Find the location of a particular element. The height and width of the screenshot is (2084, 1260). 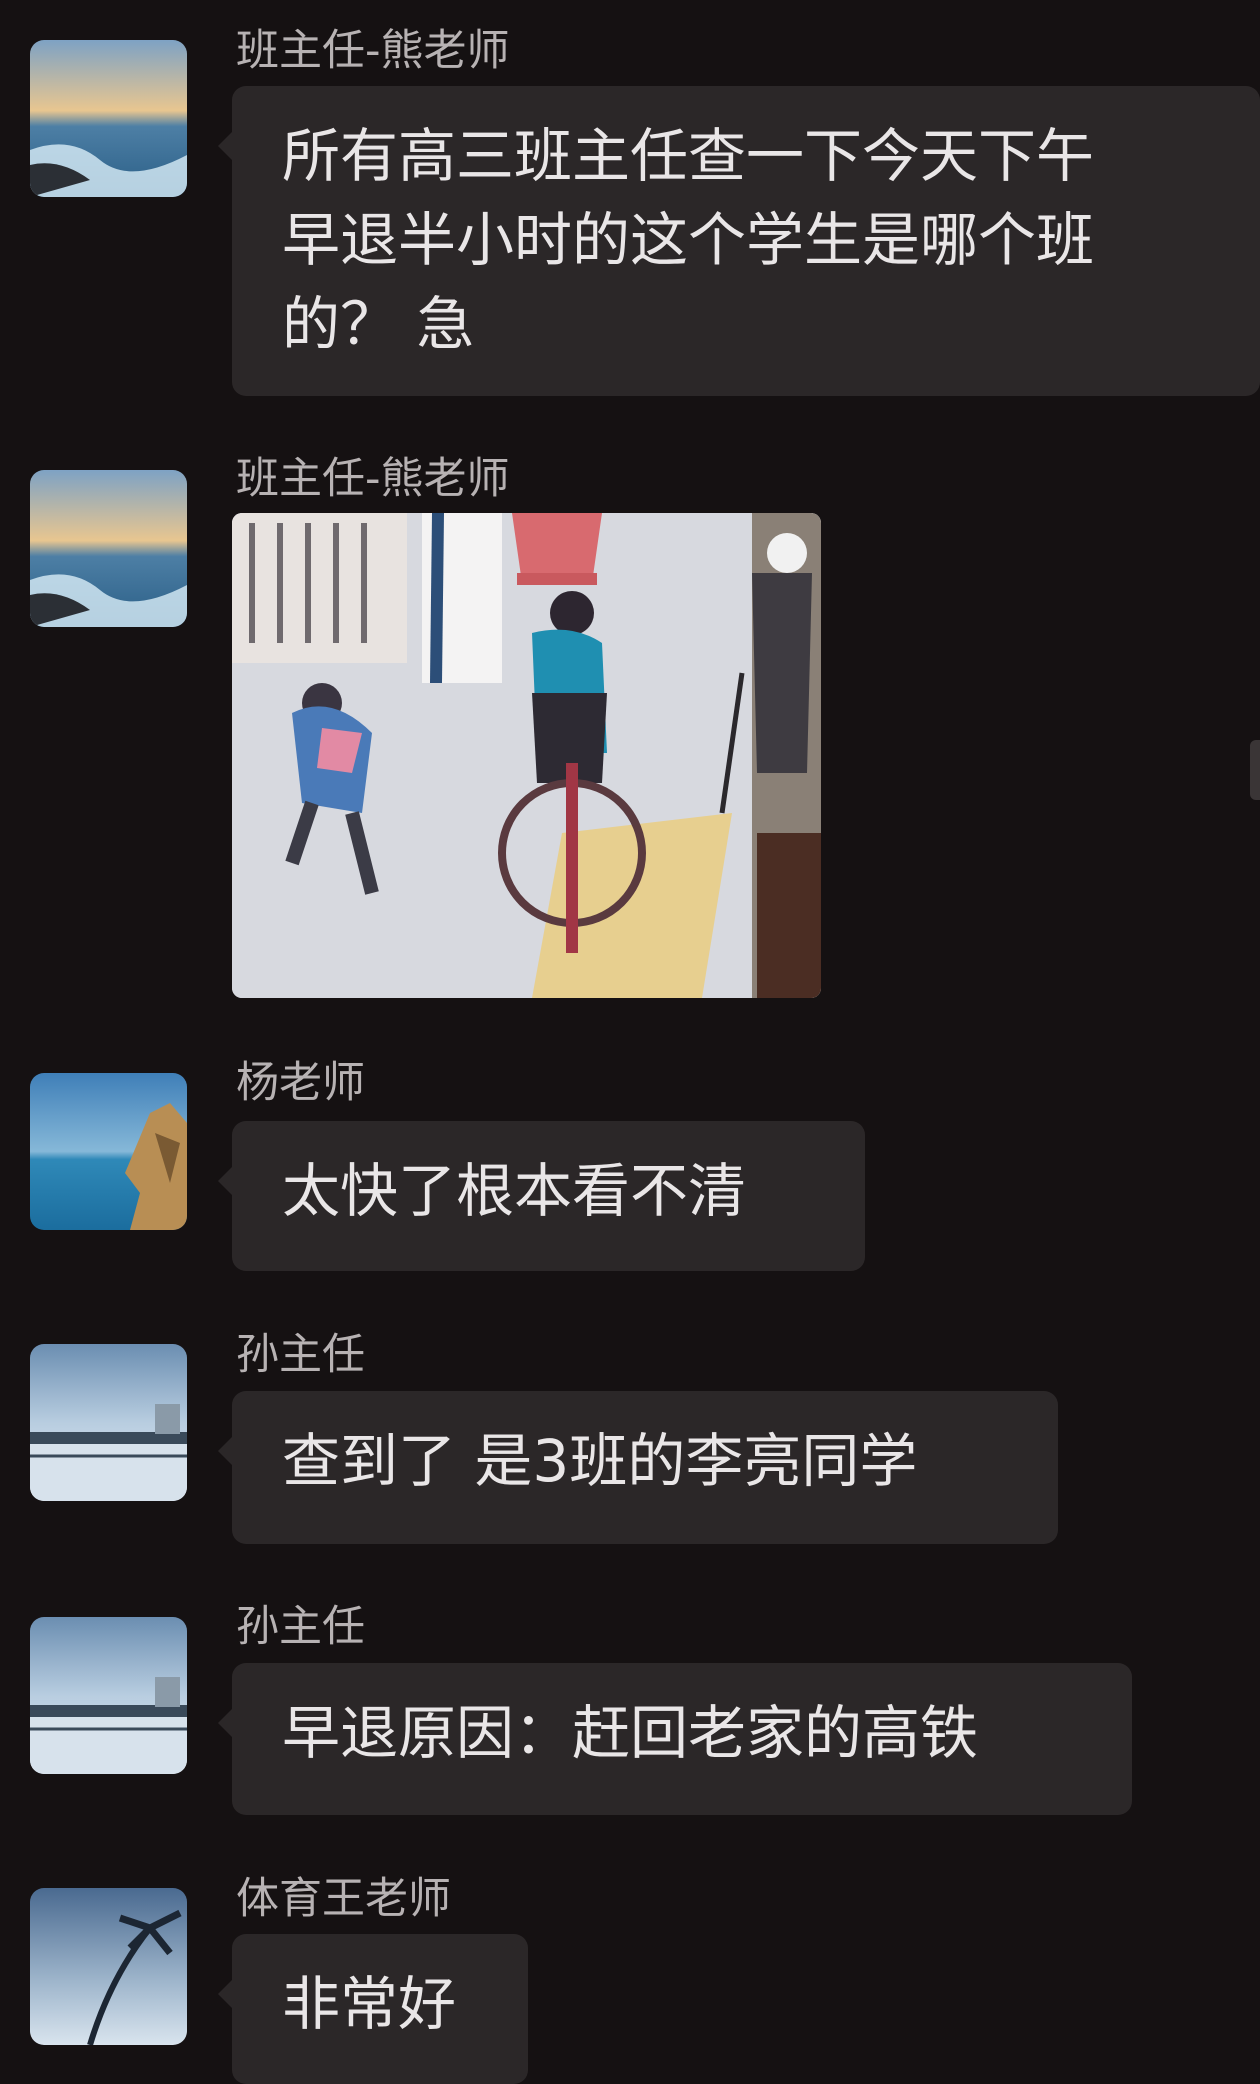

cctv-snapshot-image-icon is located at coordinates (526, 755).